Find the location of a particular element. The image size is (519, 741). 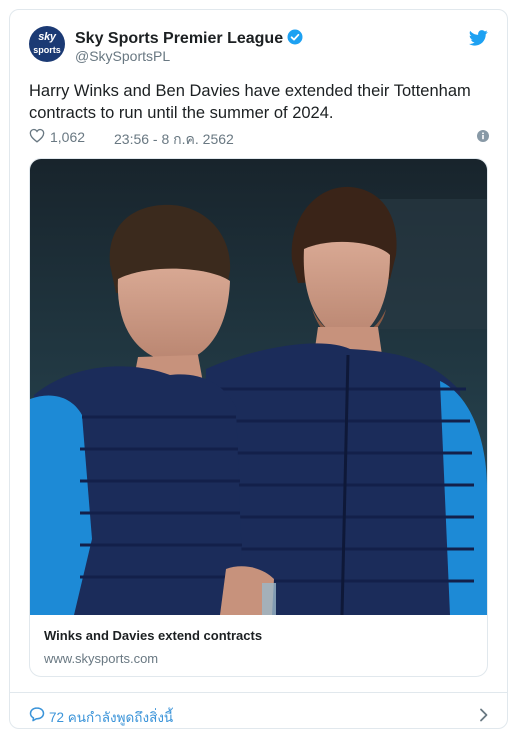

author-name: Sky Sports Premier League is located at coordinates (179, 38).